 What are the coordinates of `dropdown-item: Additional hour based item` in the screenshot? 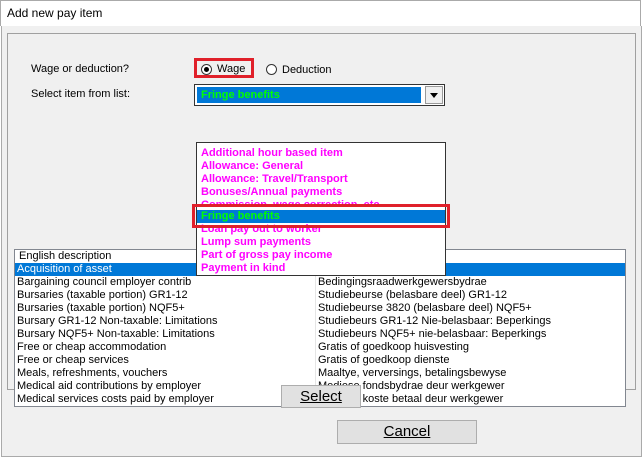 It's located at (321, 153).